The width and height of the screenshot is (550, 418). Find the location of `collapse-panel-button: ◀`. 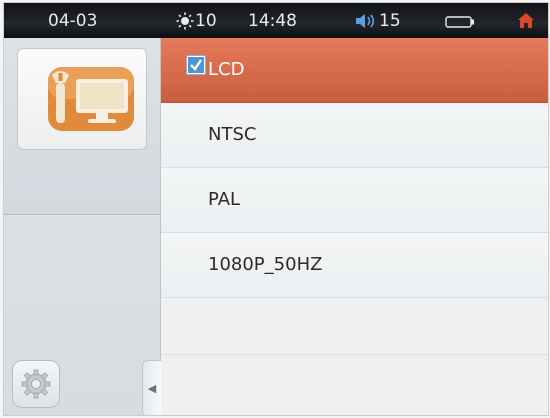

collapse-panel-button: ◀ is located at coordinates (151, 387).